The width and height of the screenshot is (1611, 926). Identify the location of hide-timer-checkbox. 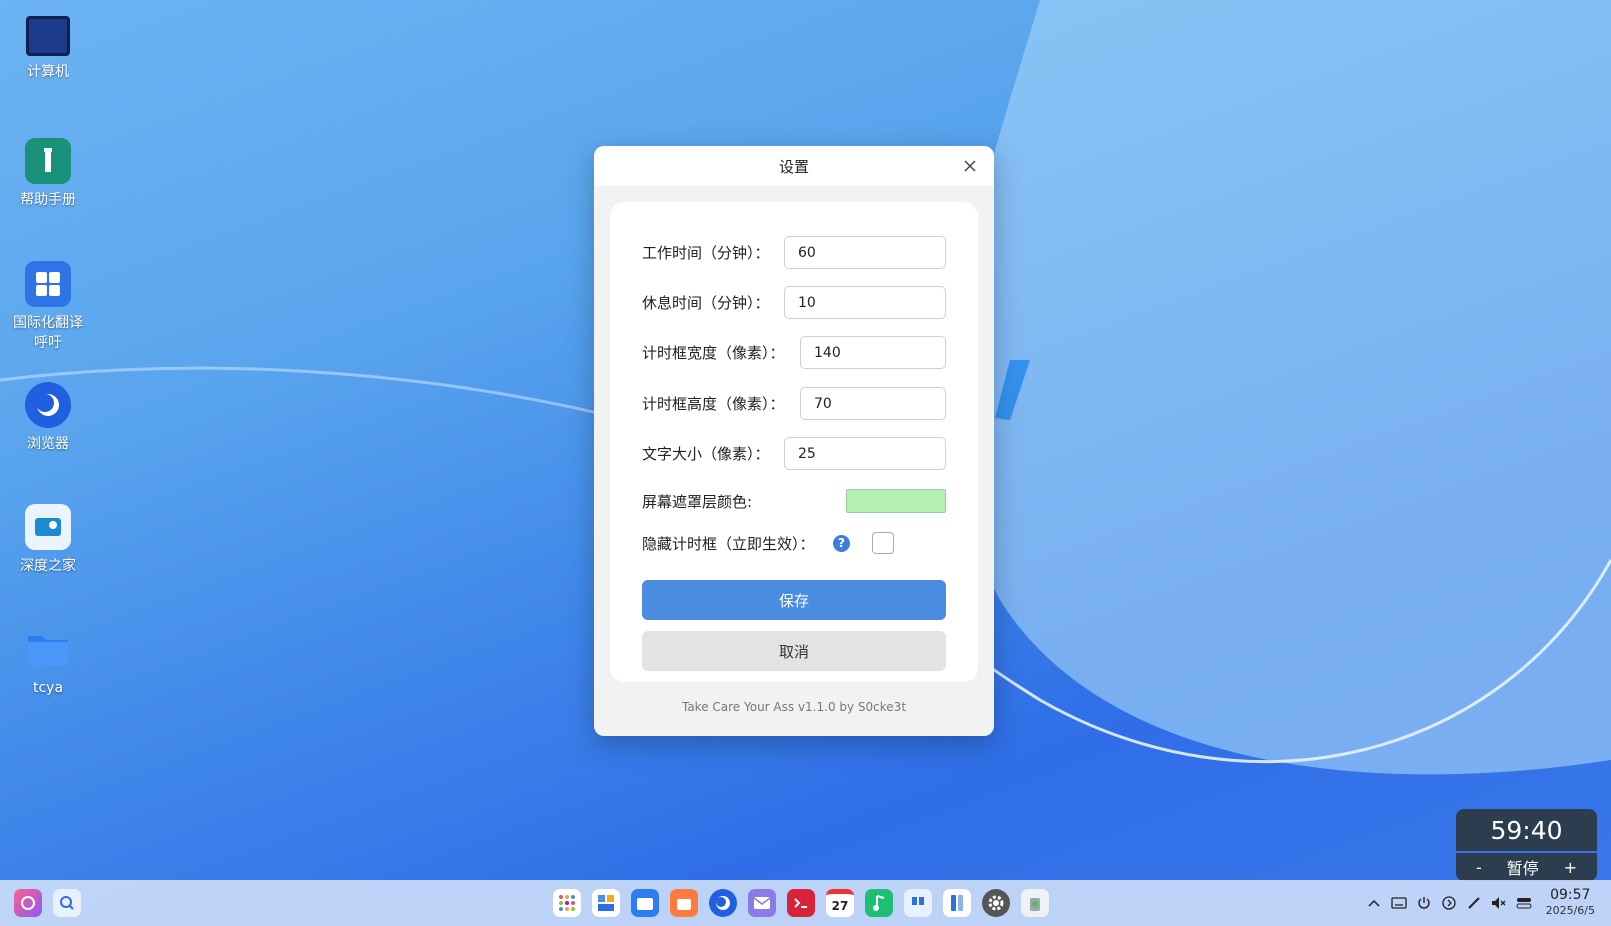
(883, 543).